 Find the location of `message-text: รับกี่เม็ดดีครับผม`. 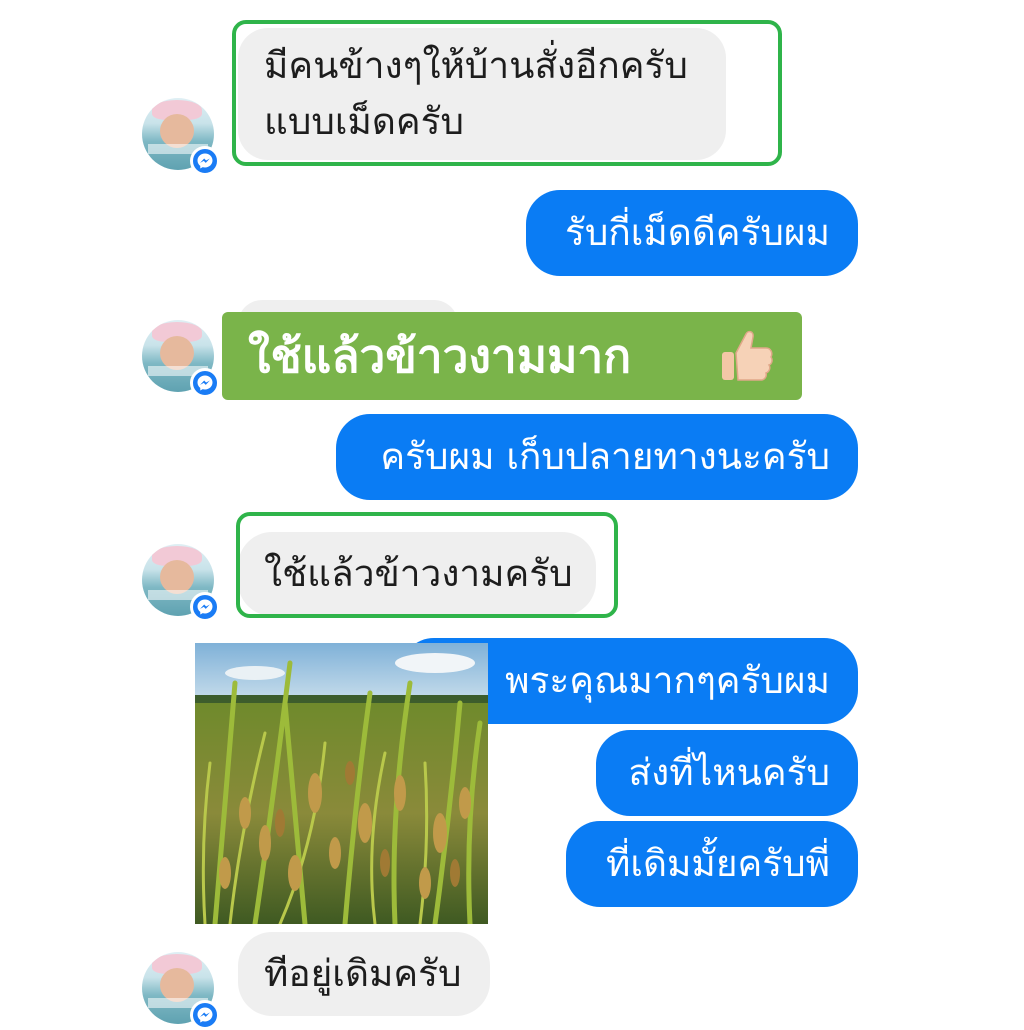

message-text: รับกี่เม็ดดีครับผม is located at coordinates (697, 232).